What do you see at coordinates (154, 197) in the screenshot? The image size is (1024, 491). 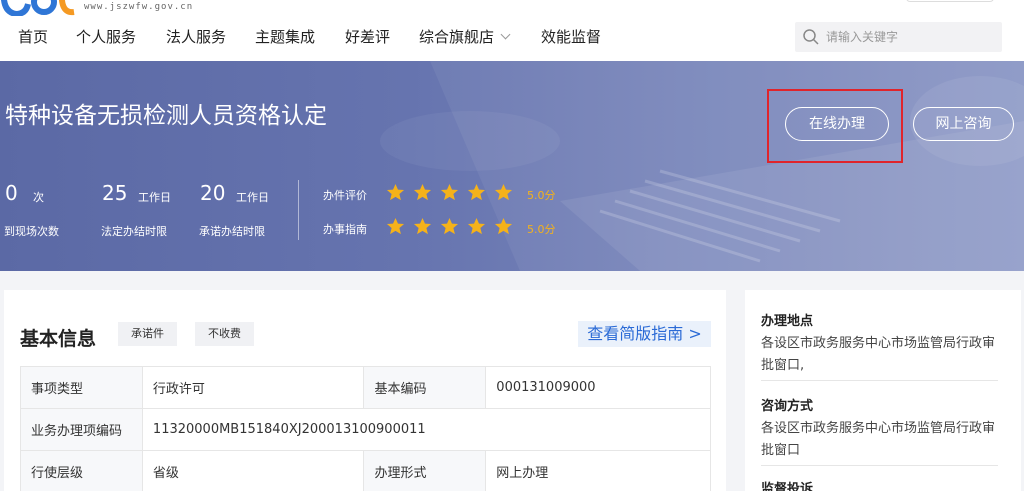 I see `stat-legal-limit-unit: 工作日` at bounding box center [154, 197].